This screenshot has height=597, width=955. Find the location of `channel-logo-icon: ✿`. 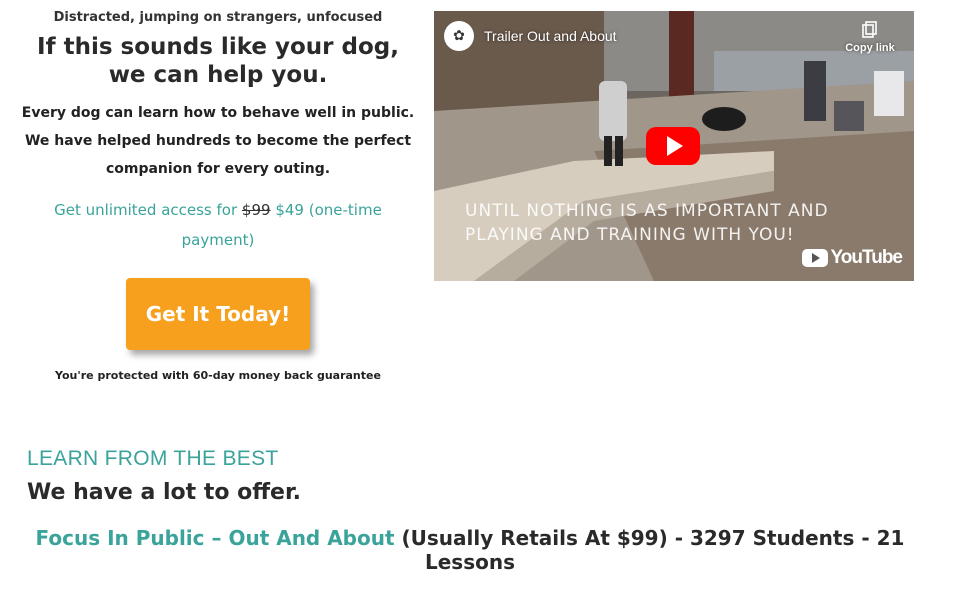

channel-logo-icon: ✿ is located at coordinates (459, 36).